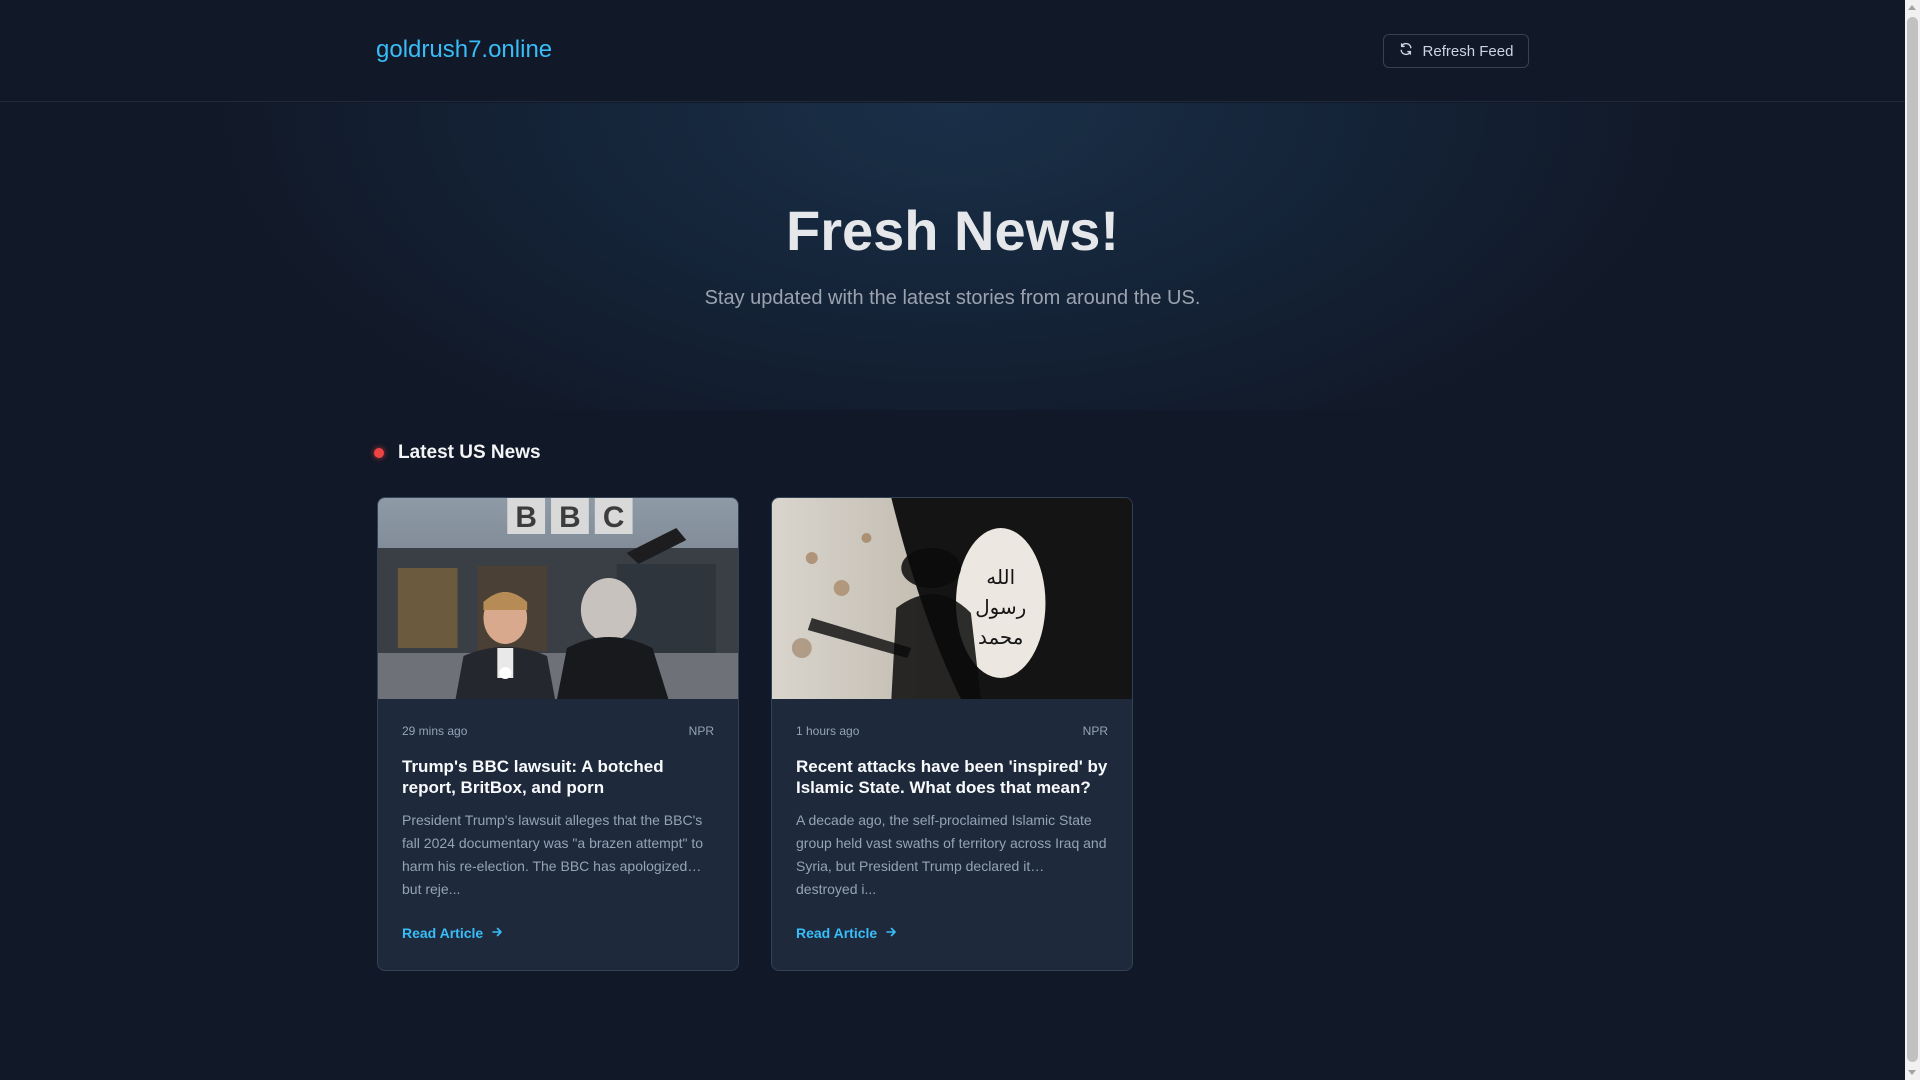 This screenshot has width=1920, height=1080. What do you see at coordinates (828, 731) in the screenshot?
I see `article-time: 1 hours ago` at bounding box center [828, 731].